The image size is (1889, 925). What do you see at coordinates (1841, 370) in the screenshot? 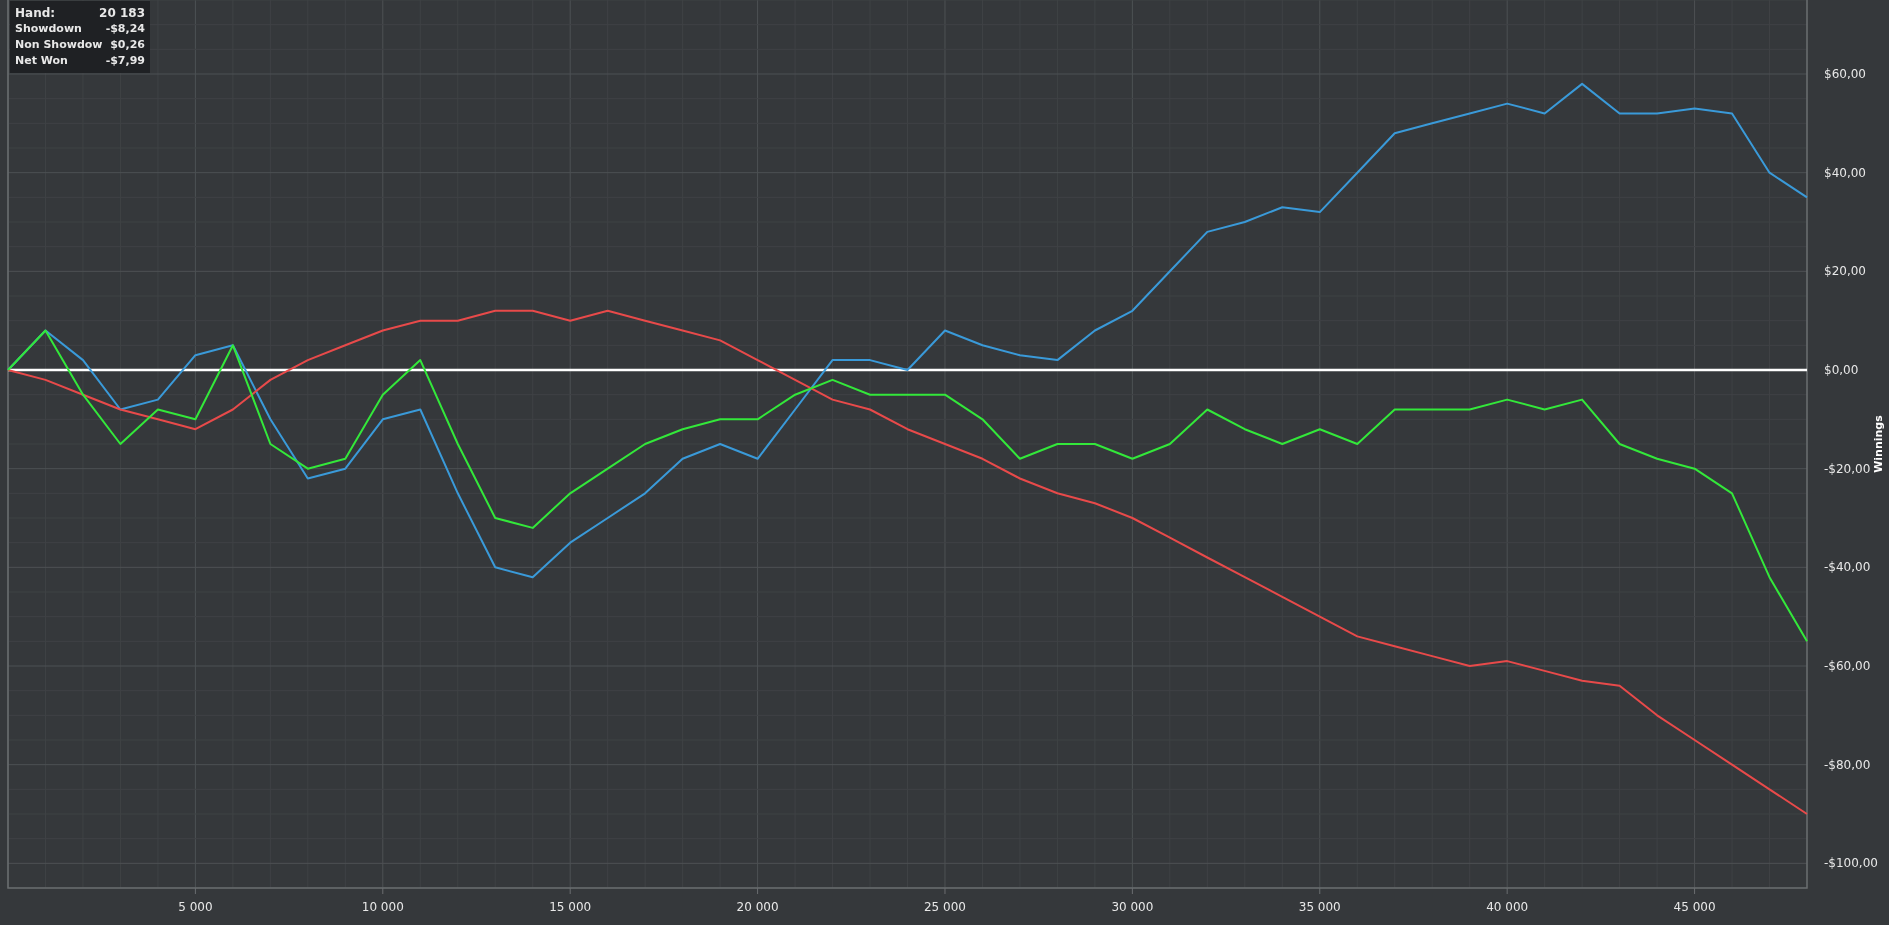
I see `axis-tick-label: $0,00` at bounding box center [1841, 370].